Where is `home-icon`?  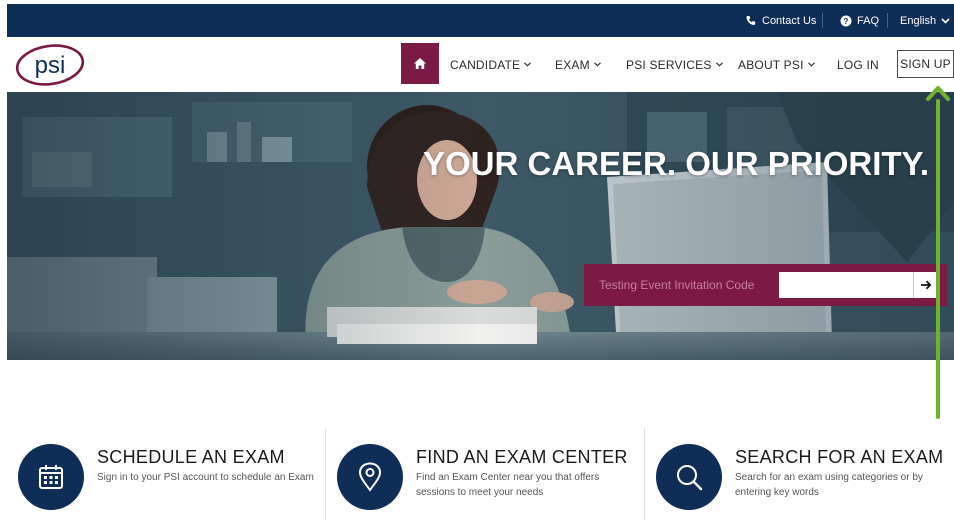
home-icon is located at coordinates (420, 63).